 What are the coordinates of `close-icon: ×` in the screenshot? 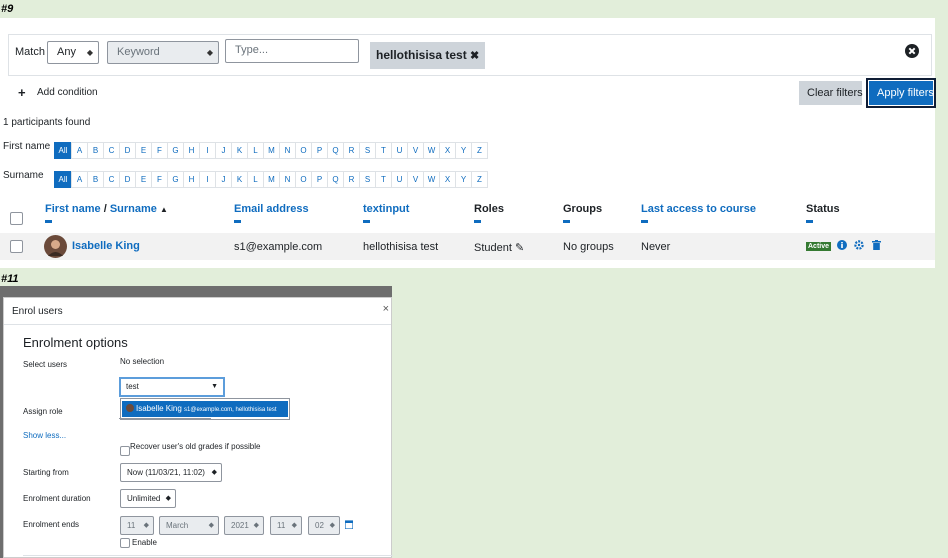 It's located at (386, 309).